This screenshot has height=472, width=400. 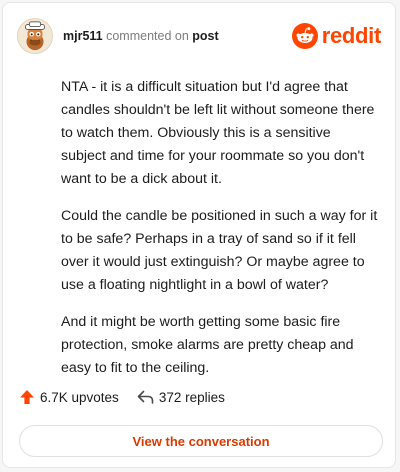 I want to click on upvote-arrow-icon, so click(x=27, y=397).